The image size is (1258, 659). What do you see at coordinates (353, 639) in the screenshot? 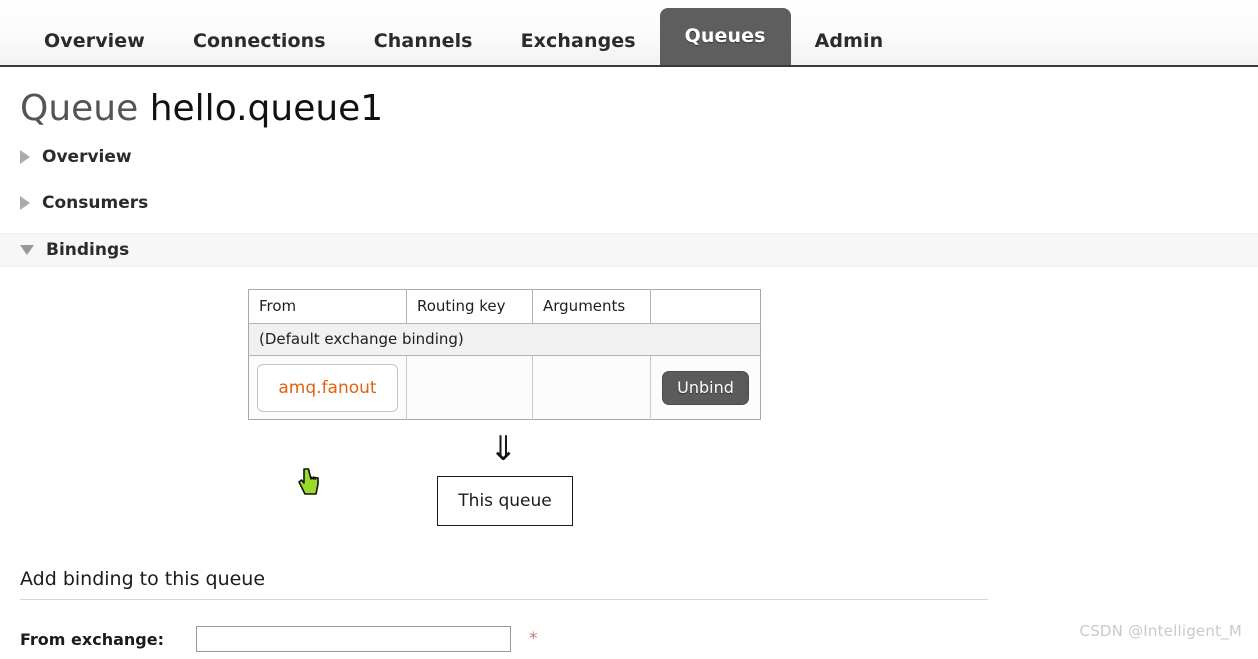
I see `from-exchange-input` at bounding box center [353, 639].